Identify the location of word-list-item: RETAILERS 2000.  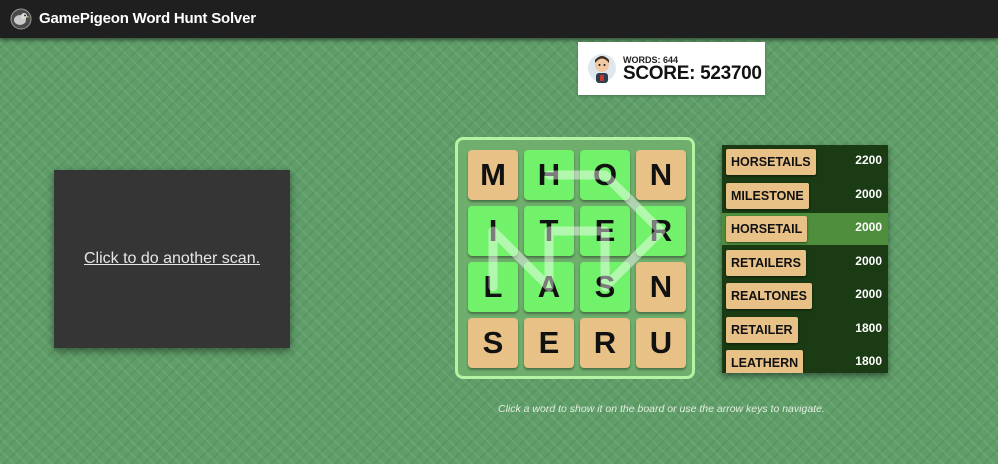
(805, 263).